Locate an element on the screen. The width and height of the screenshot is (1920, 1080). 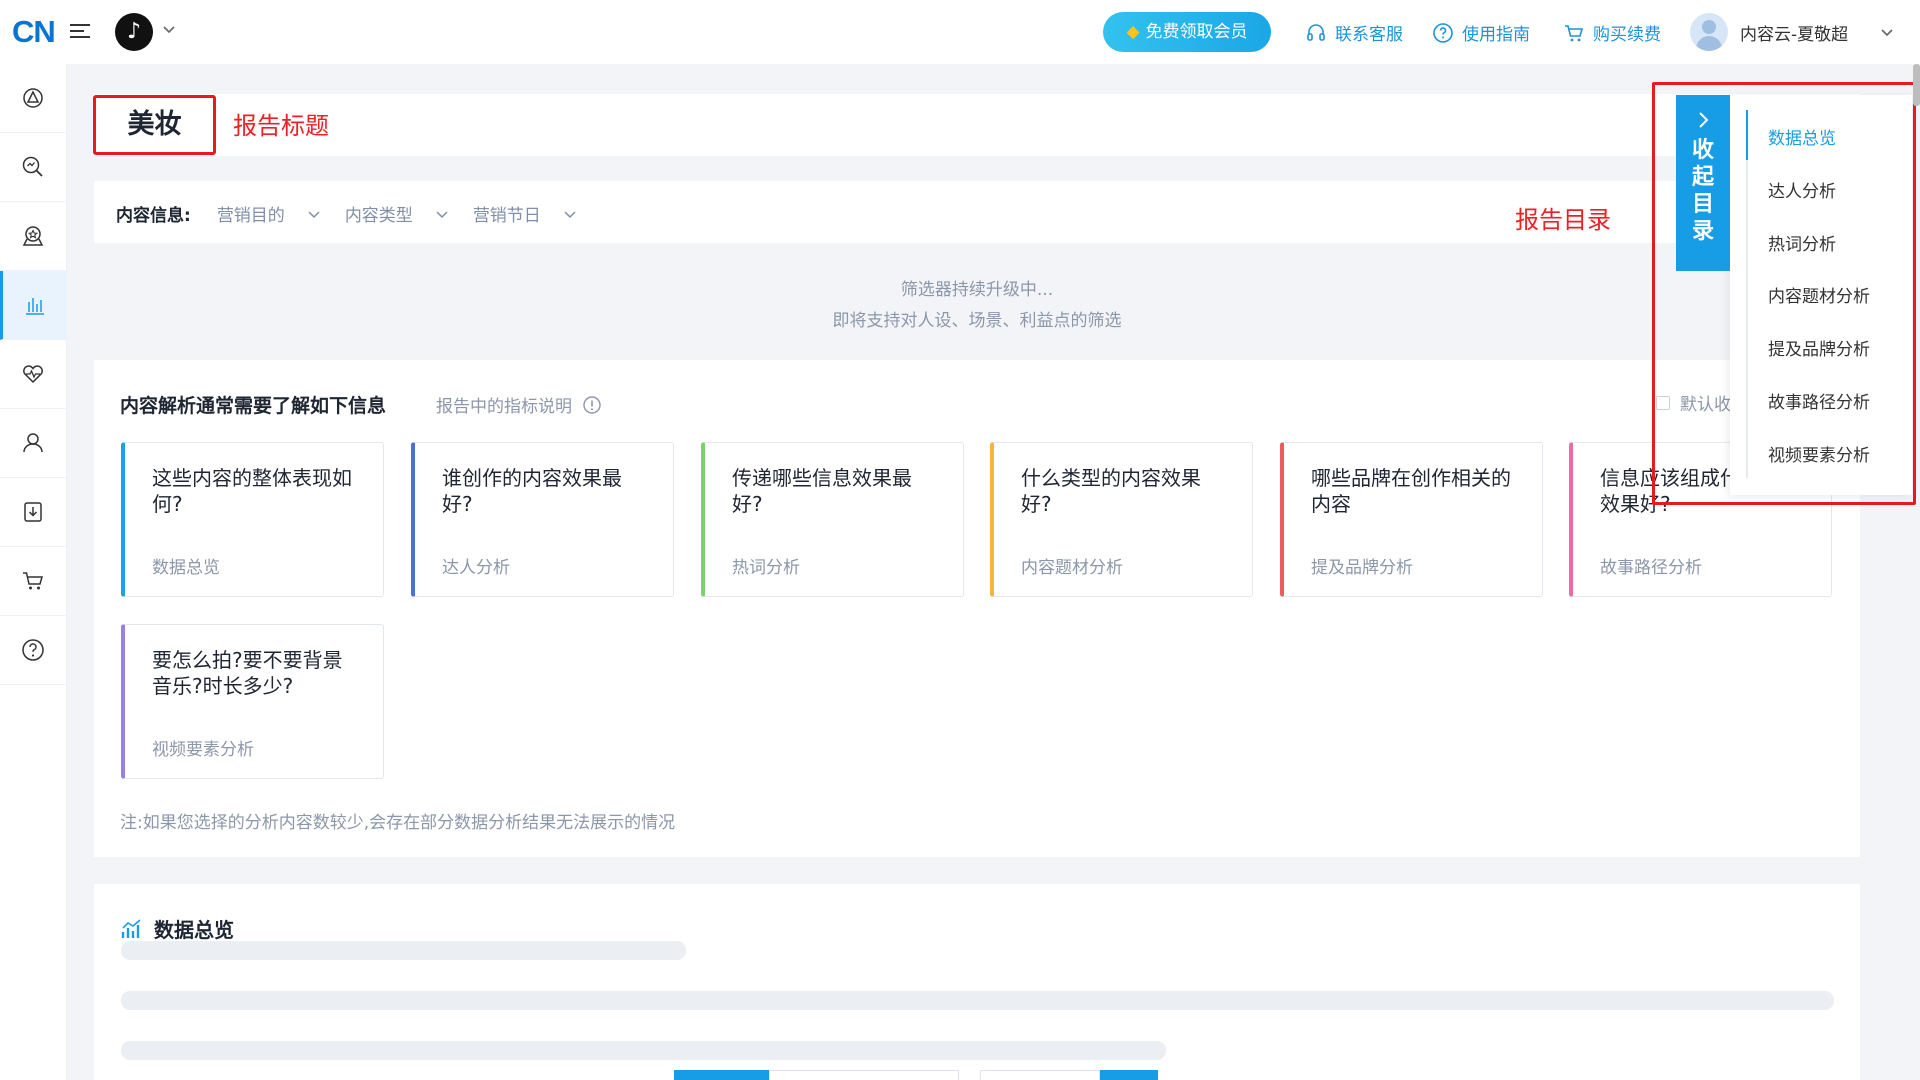
overview-heading: 数据总览 is located at coordinates (177, 928).